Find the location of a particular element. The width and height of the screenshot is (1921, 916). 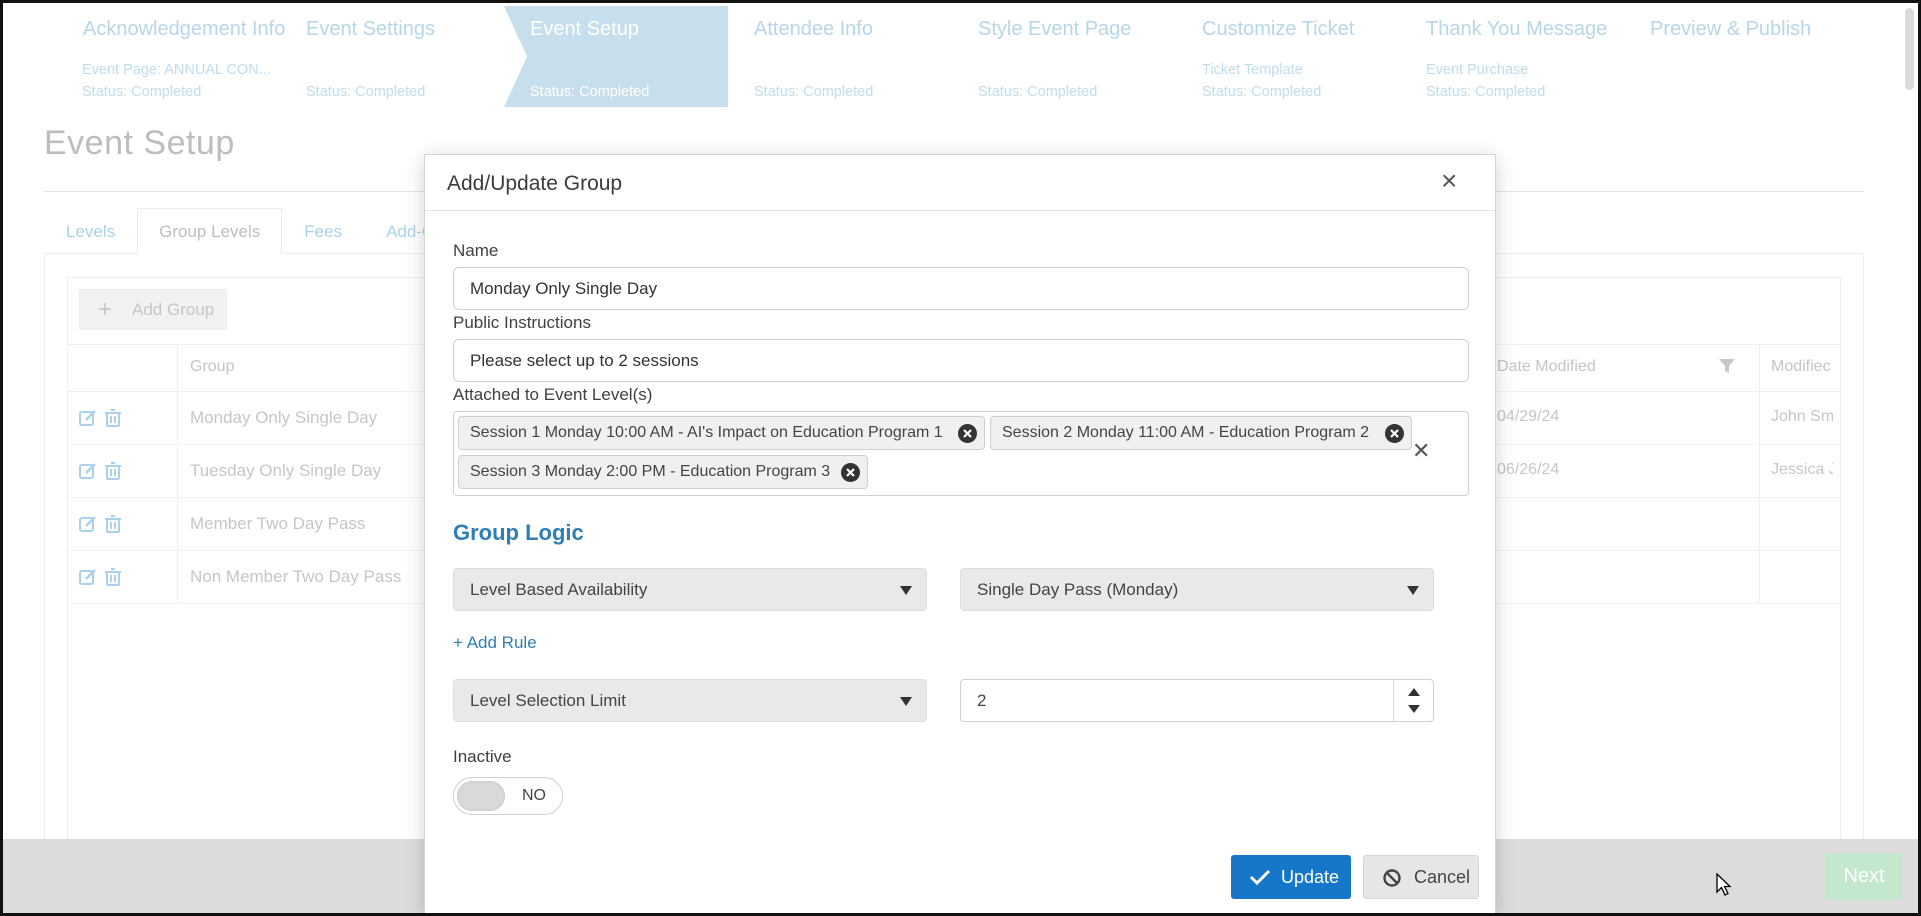

name-input: Monday Only Single Day is located at coordinates (961, 288).